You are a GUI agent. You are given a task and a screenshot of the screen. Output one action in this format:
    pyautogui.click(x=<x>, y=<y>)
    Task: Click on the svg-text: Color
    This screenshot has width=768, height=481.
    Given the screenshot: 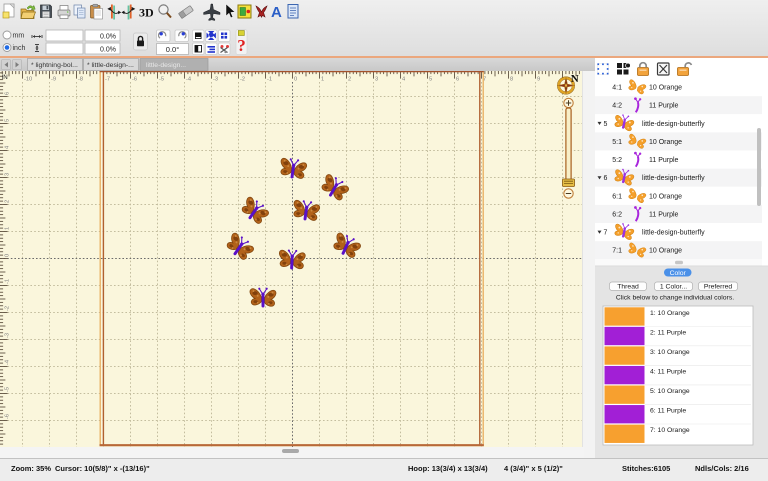 What is the action you would take?
    pyautogui.click(x=678, y=273)
    